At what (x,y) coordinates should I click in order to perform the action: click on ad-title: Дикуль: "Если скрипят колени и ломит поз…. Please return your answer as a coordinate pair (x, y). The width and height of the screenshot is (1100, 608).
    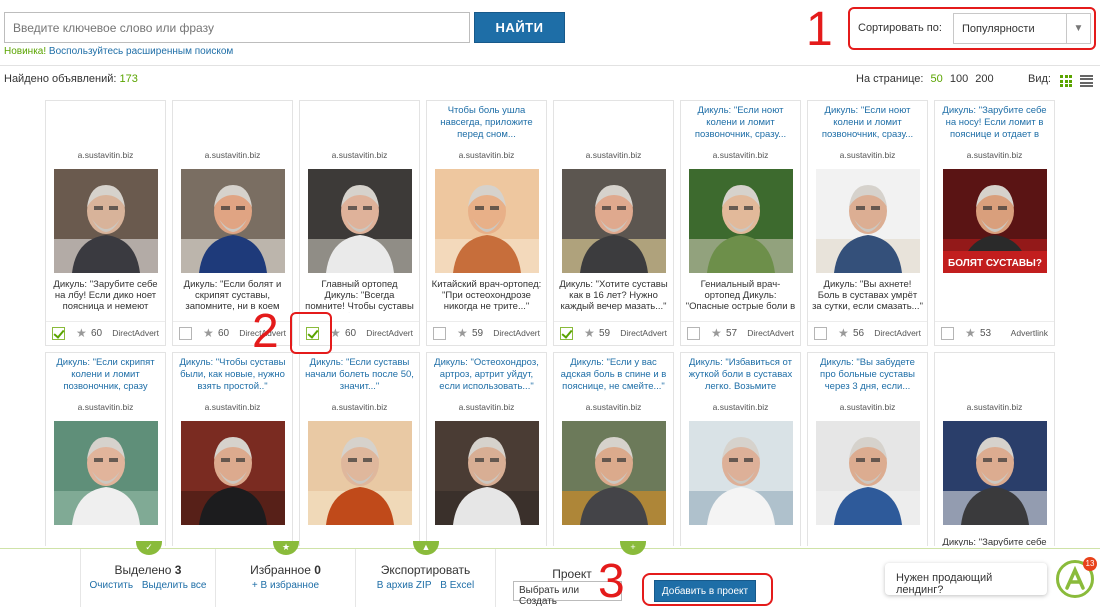
    Looking at the image, I should click on (105, 377).